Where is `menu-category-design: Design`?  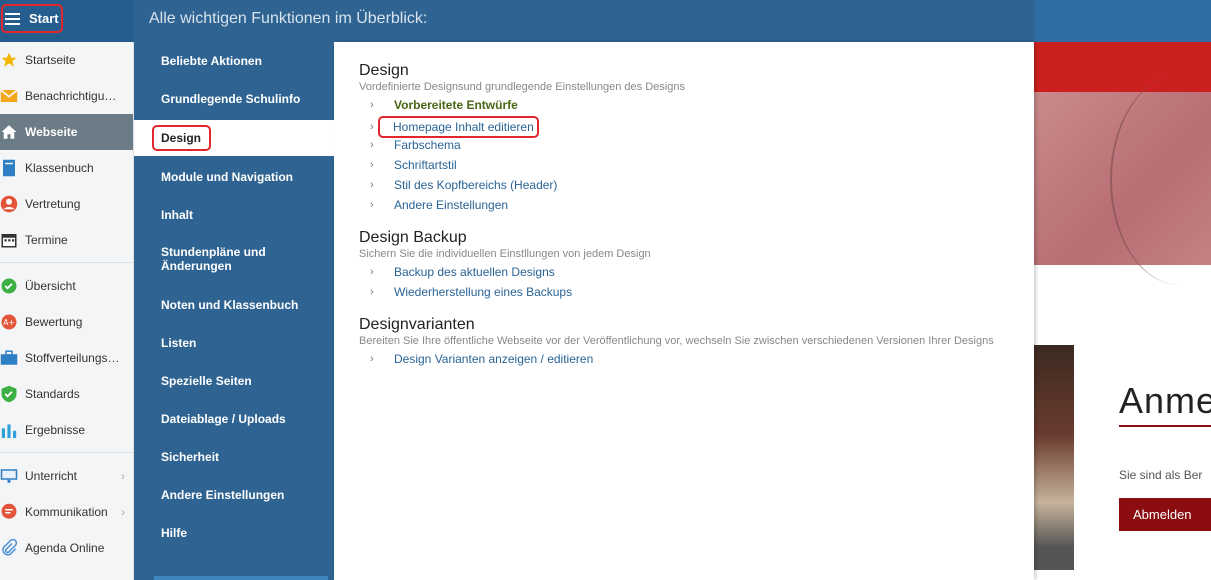
menu-category-design: Design is located at coordinates (234, 138).